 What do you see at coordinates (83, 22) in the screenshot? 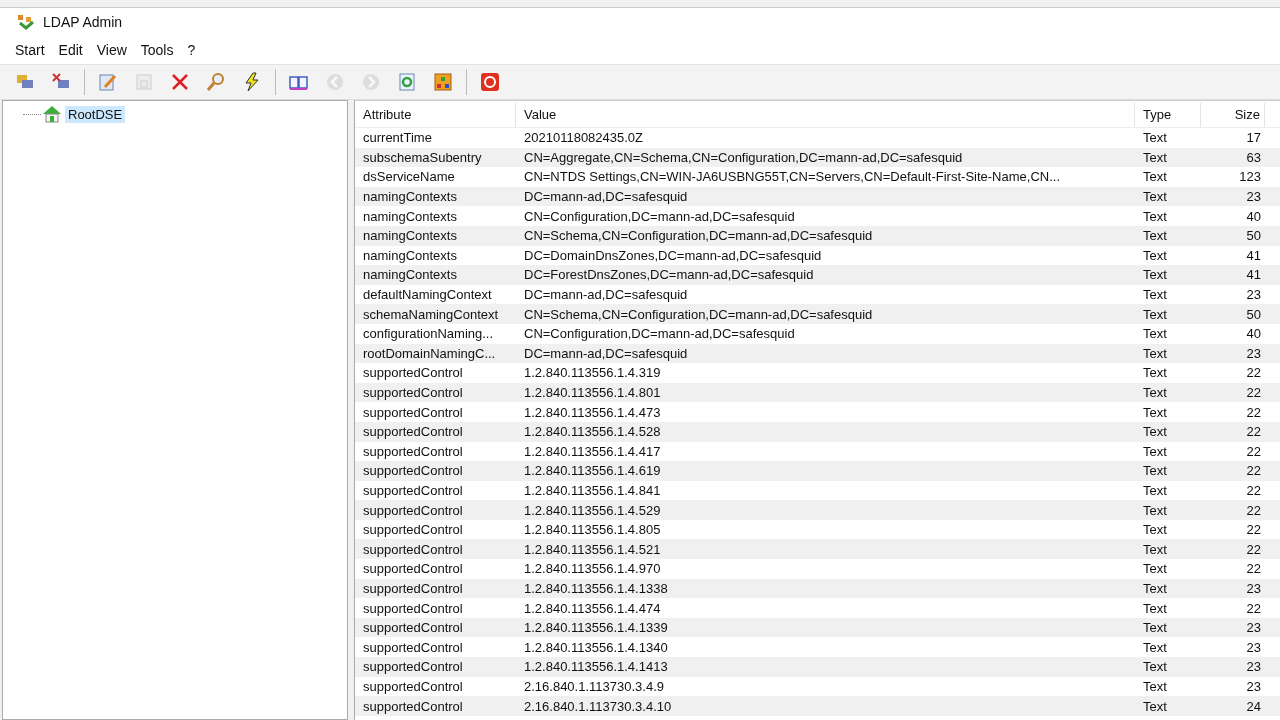
I see `window-title: LDAP Admin` at bounding box center [83, 22].